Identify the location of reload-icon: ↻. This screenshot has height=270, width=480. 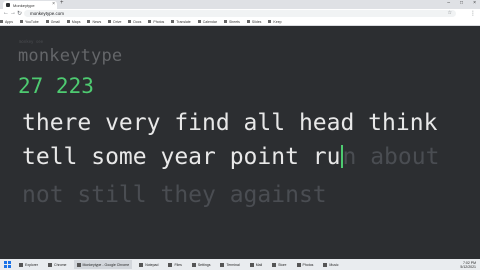
(19, 13).